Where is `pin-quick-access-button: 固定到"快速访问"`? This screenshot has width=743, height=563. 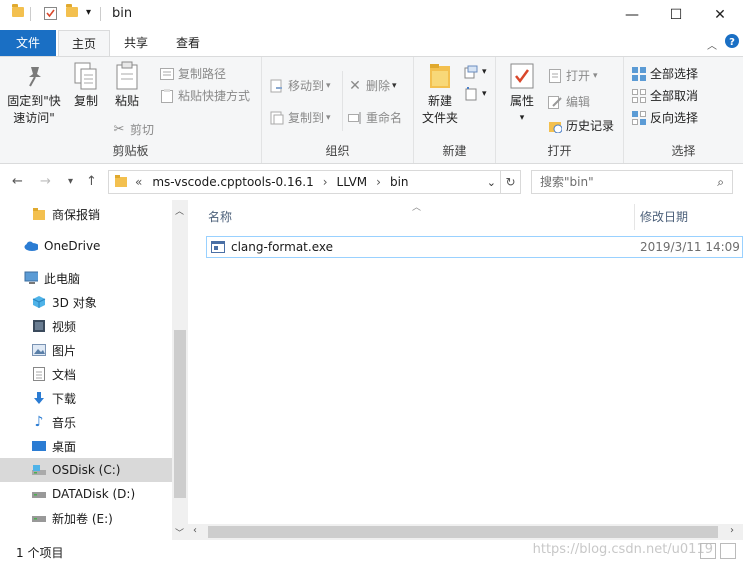
pin-quick-access-button: 固定到"快速访问" is located at coordinates (35, 94).